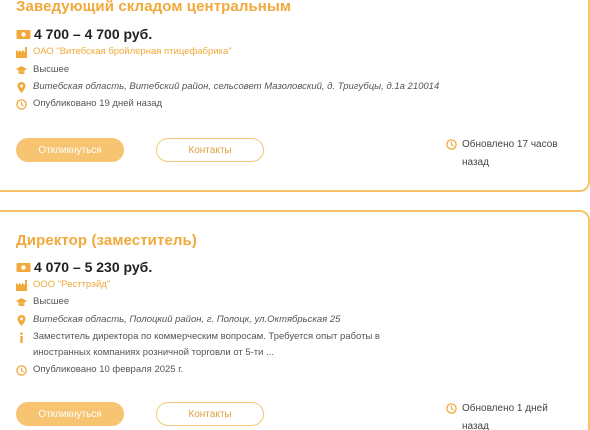 The height and width of the screenshot is (430, 590). What do you see at coordinates (132, 51) in the screenshot?
I see `company-link: ОАО "Витебская бройлерная птицефабрика"` at bounding box center [132, 51].